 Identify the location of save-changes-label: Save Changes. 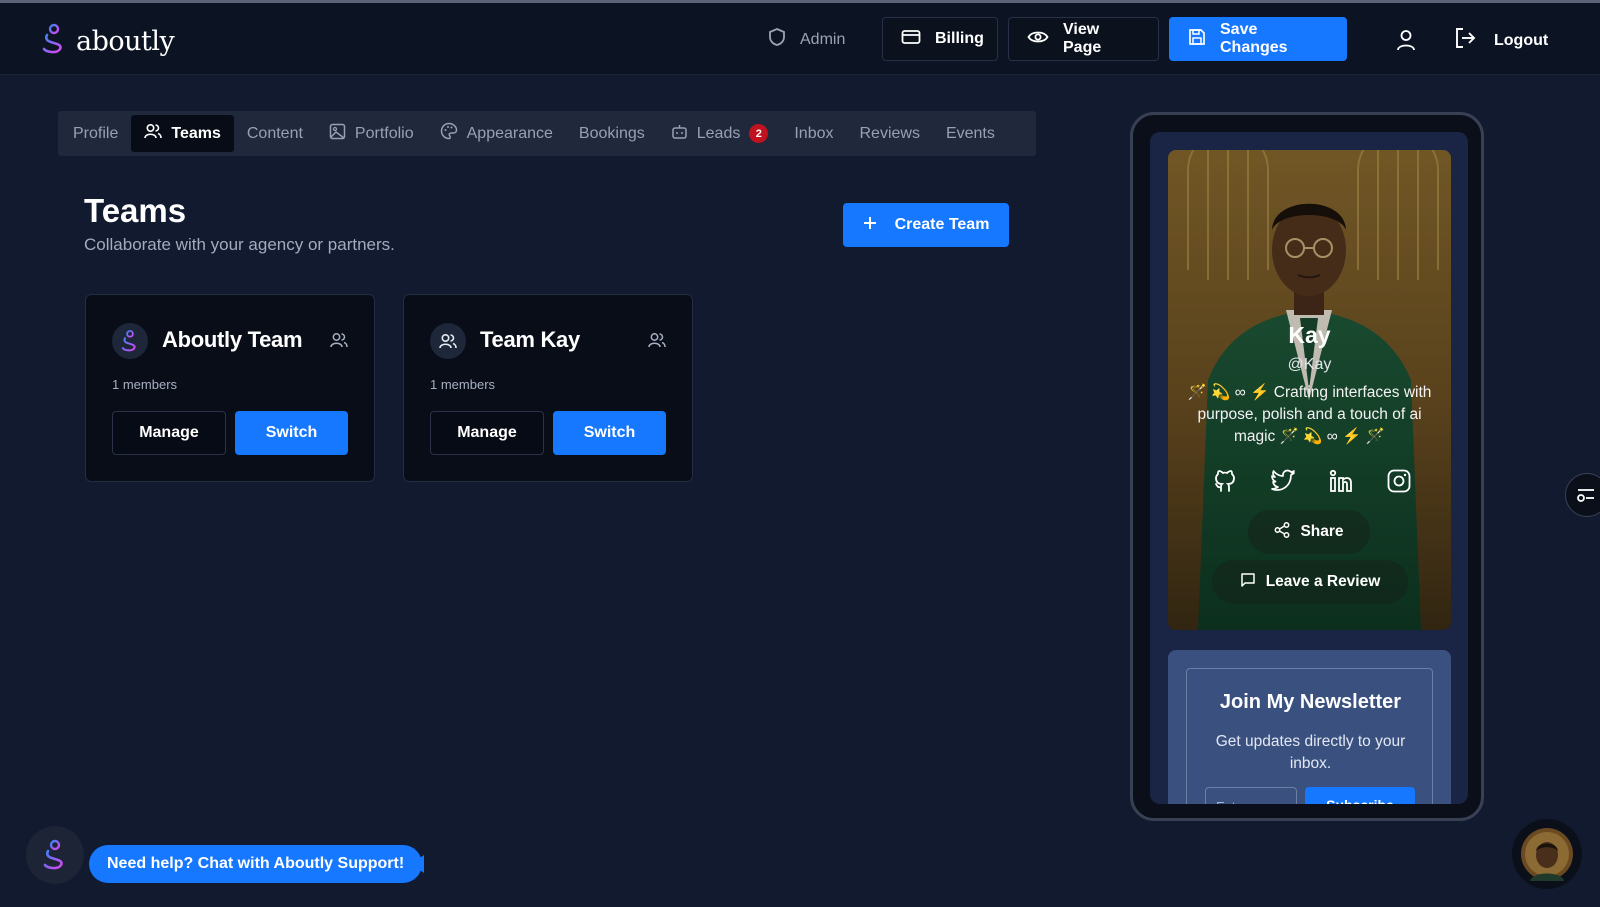
(1254, 38).